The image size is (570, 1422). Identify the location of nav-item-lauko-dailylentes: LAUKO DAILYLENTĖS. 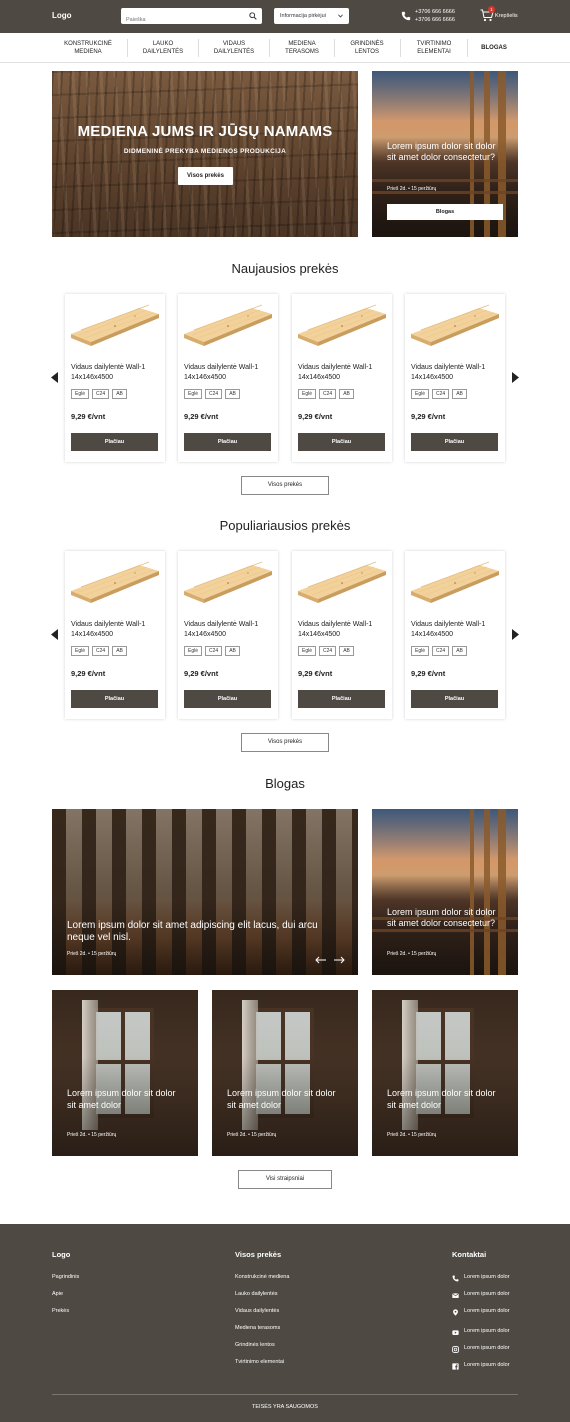
(163, 48).